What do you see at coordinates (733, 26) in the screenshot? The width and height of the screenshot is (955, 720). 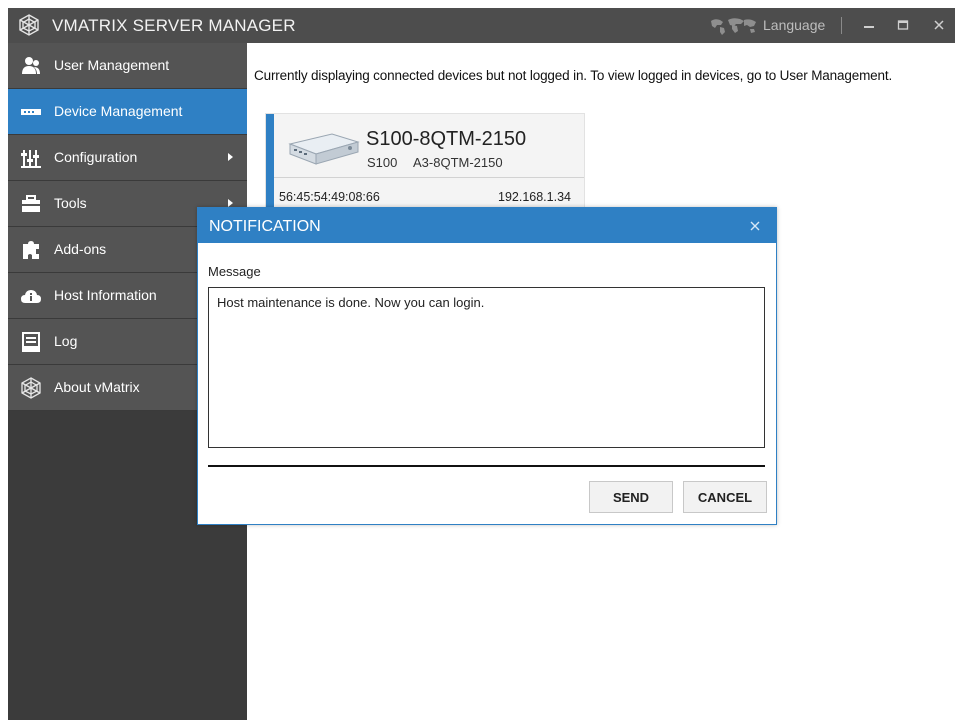 I see `world-map-icon` at bounding box center [733, 26].